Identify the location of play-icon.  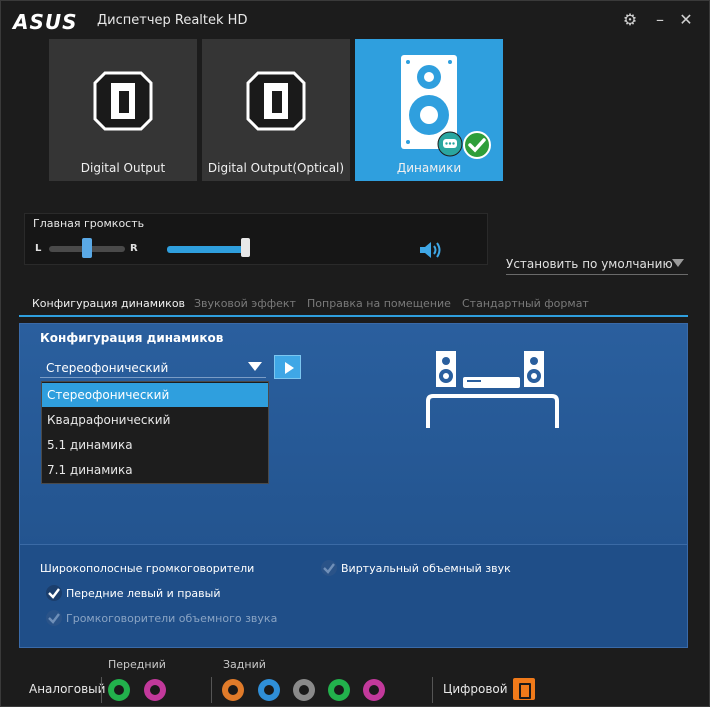
(289, 368).